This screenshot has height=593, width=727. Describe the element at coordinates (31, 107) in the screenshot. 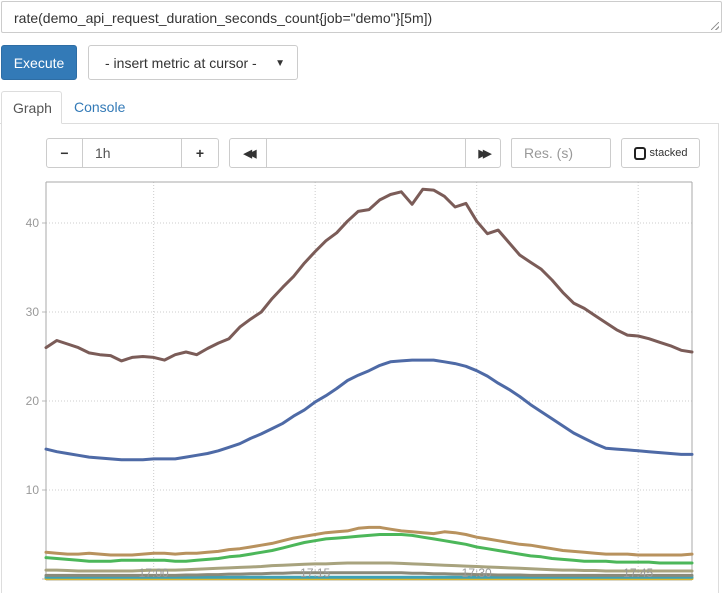

I see `tab-graph: Graph` at that location.